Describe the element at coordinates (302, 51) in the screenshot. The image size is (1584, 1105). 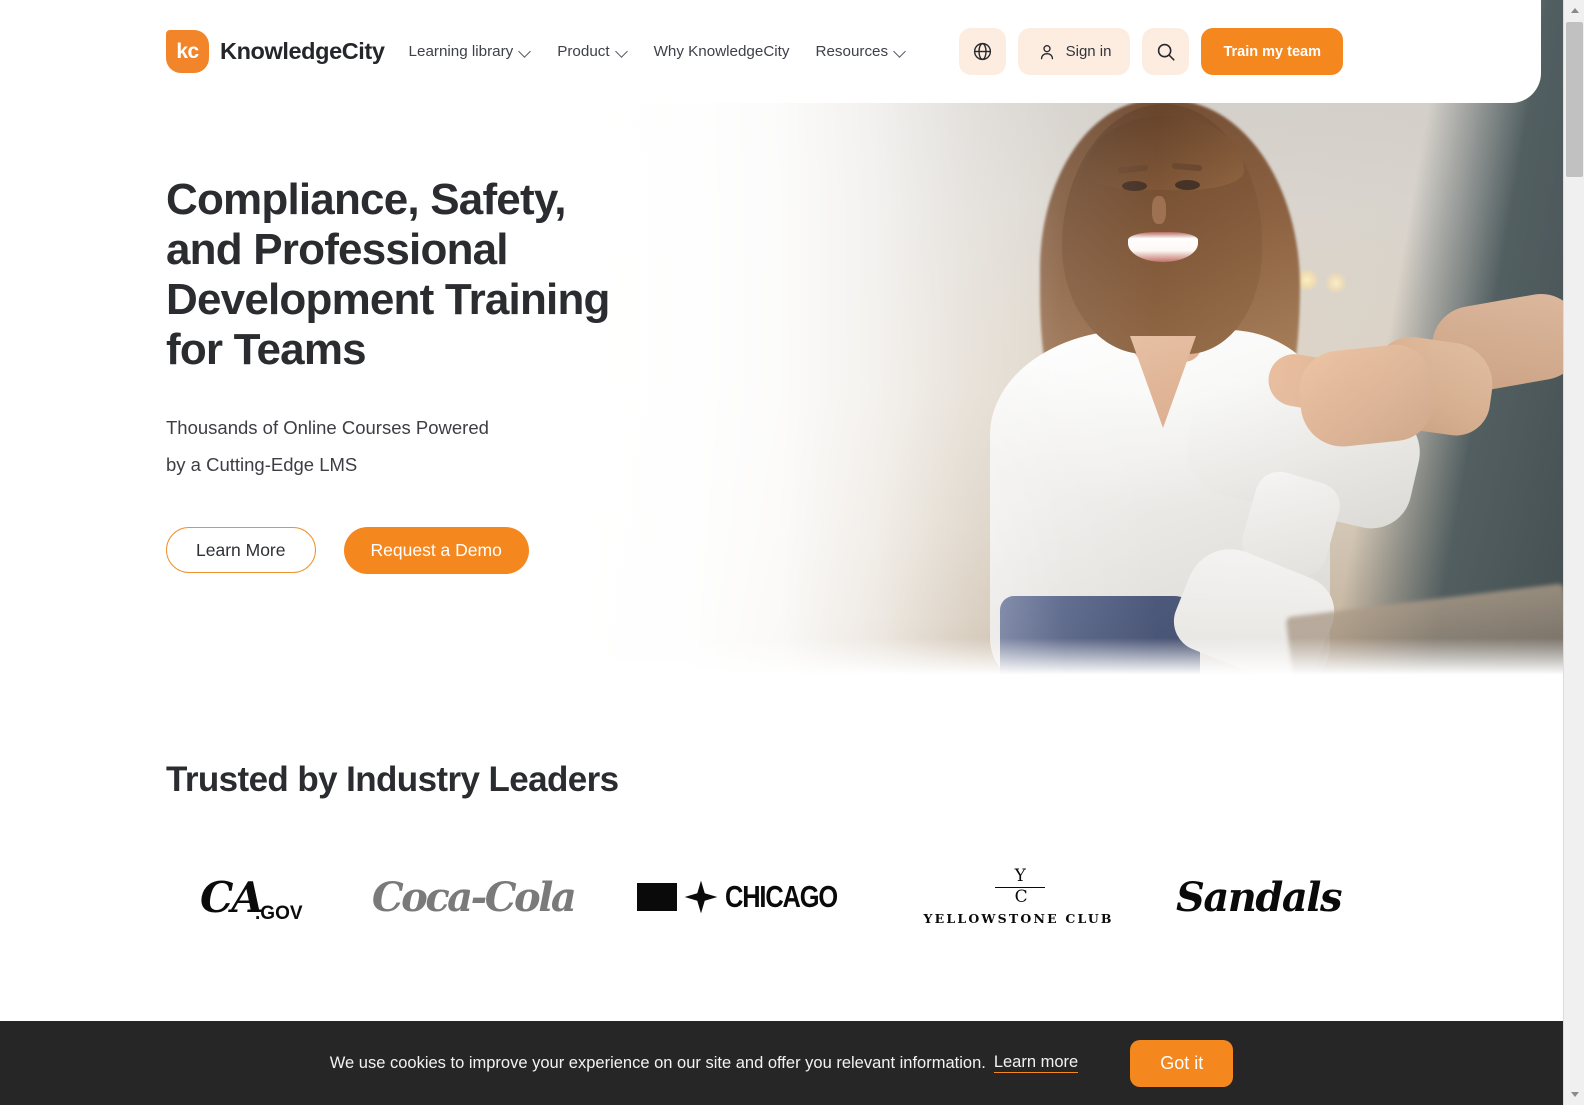
I see `brand-name: KnowledgeCity` at that location.